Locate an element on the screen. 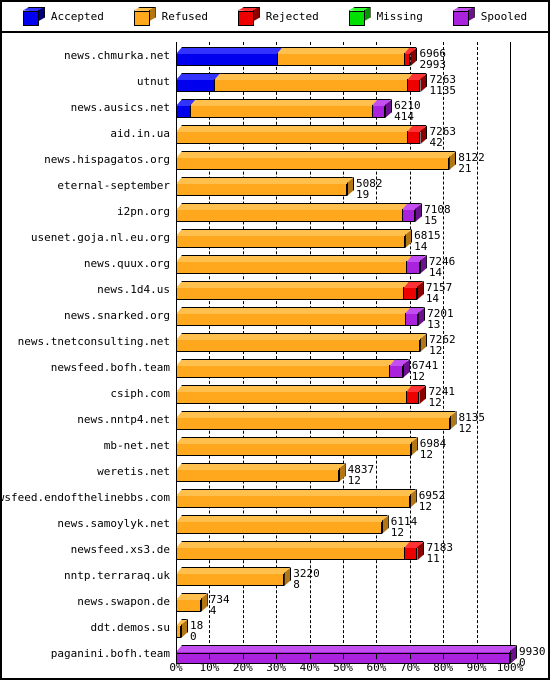 This screenshot has width=550, height=680. bar-row: news.snarked.org 7201 13 is located at coordinates (275, 316).